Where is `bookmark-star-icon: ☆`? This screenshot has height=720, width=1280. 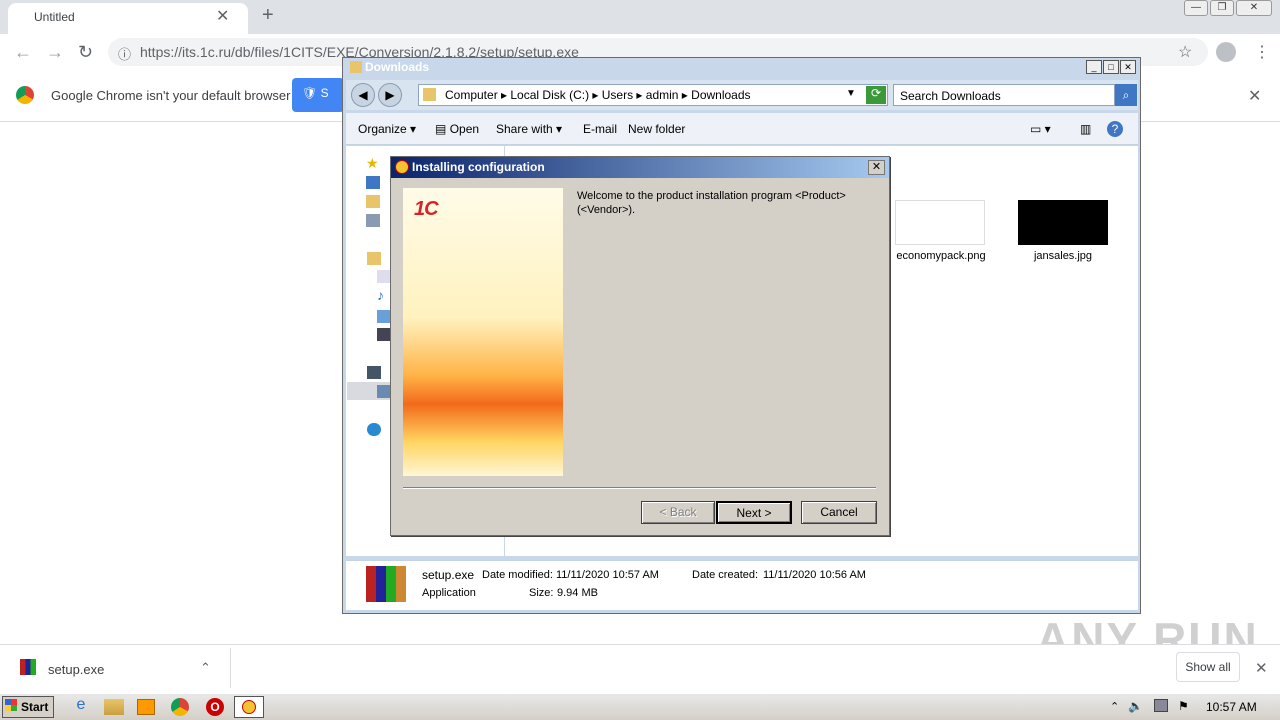 bookmark-star-icon: ☆ is located at coordinates (1185, 52).